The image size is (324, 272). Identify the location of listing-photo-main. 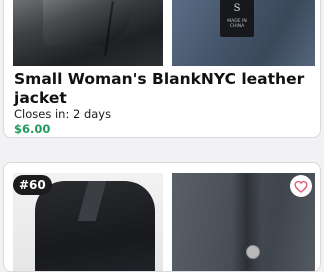
(88, 33).